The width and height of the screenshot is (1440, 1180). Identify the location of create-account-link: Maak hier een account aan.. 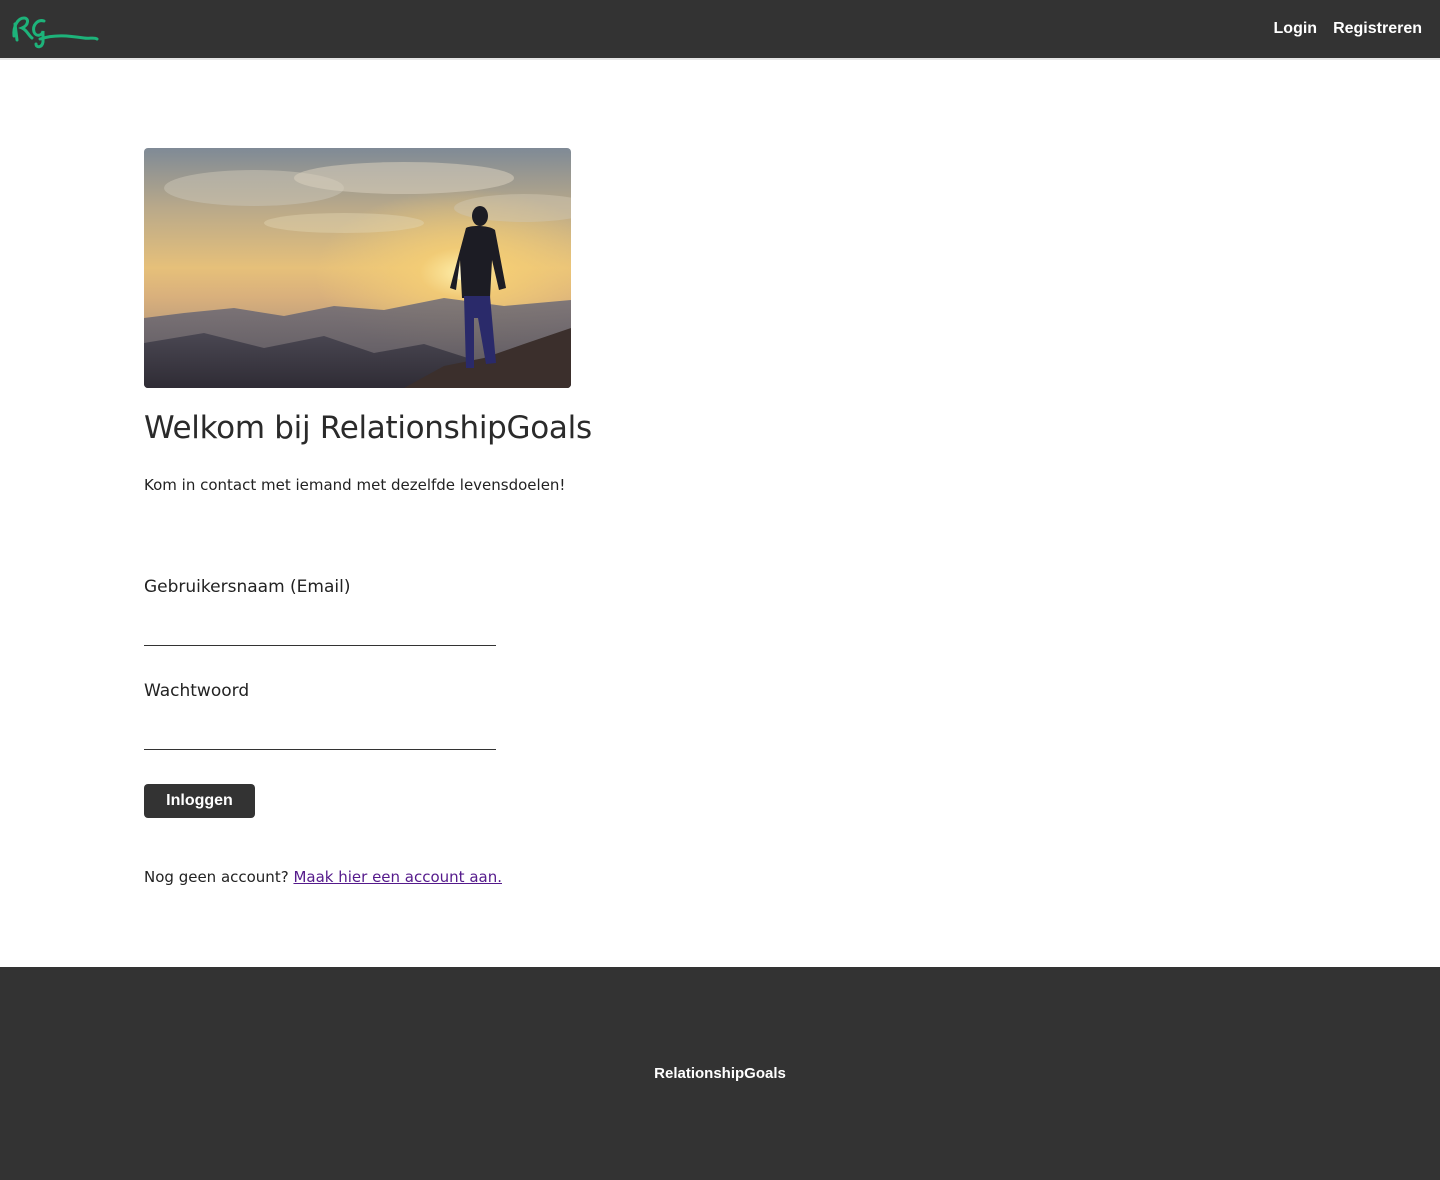
(397, 877).